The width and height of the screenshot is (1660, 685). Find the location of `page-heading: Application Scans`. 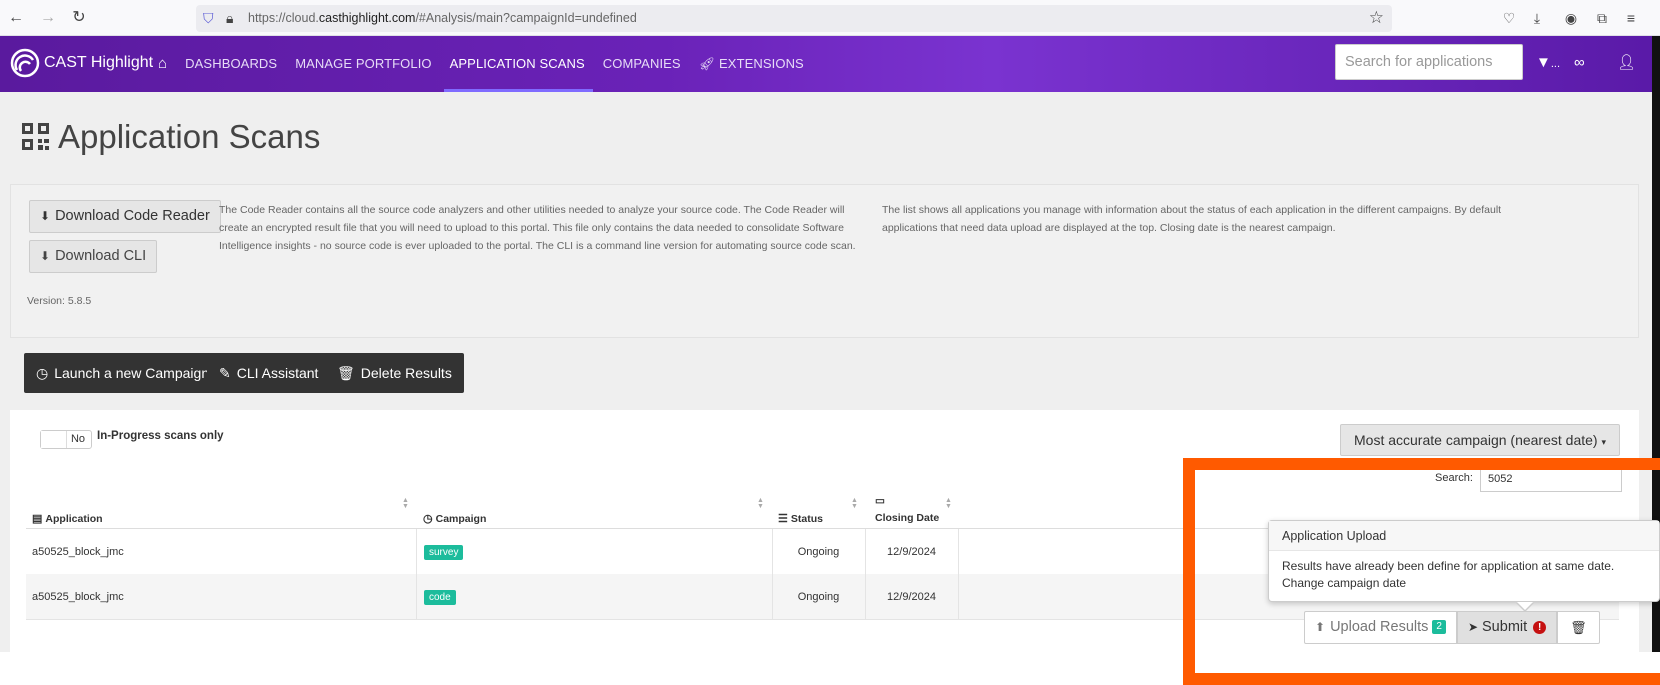

page-heading: Application Scans is located at coordinates (189, 136).